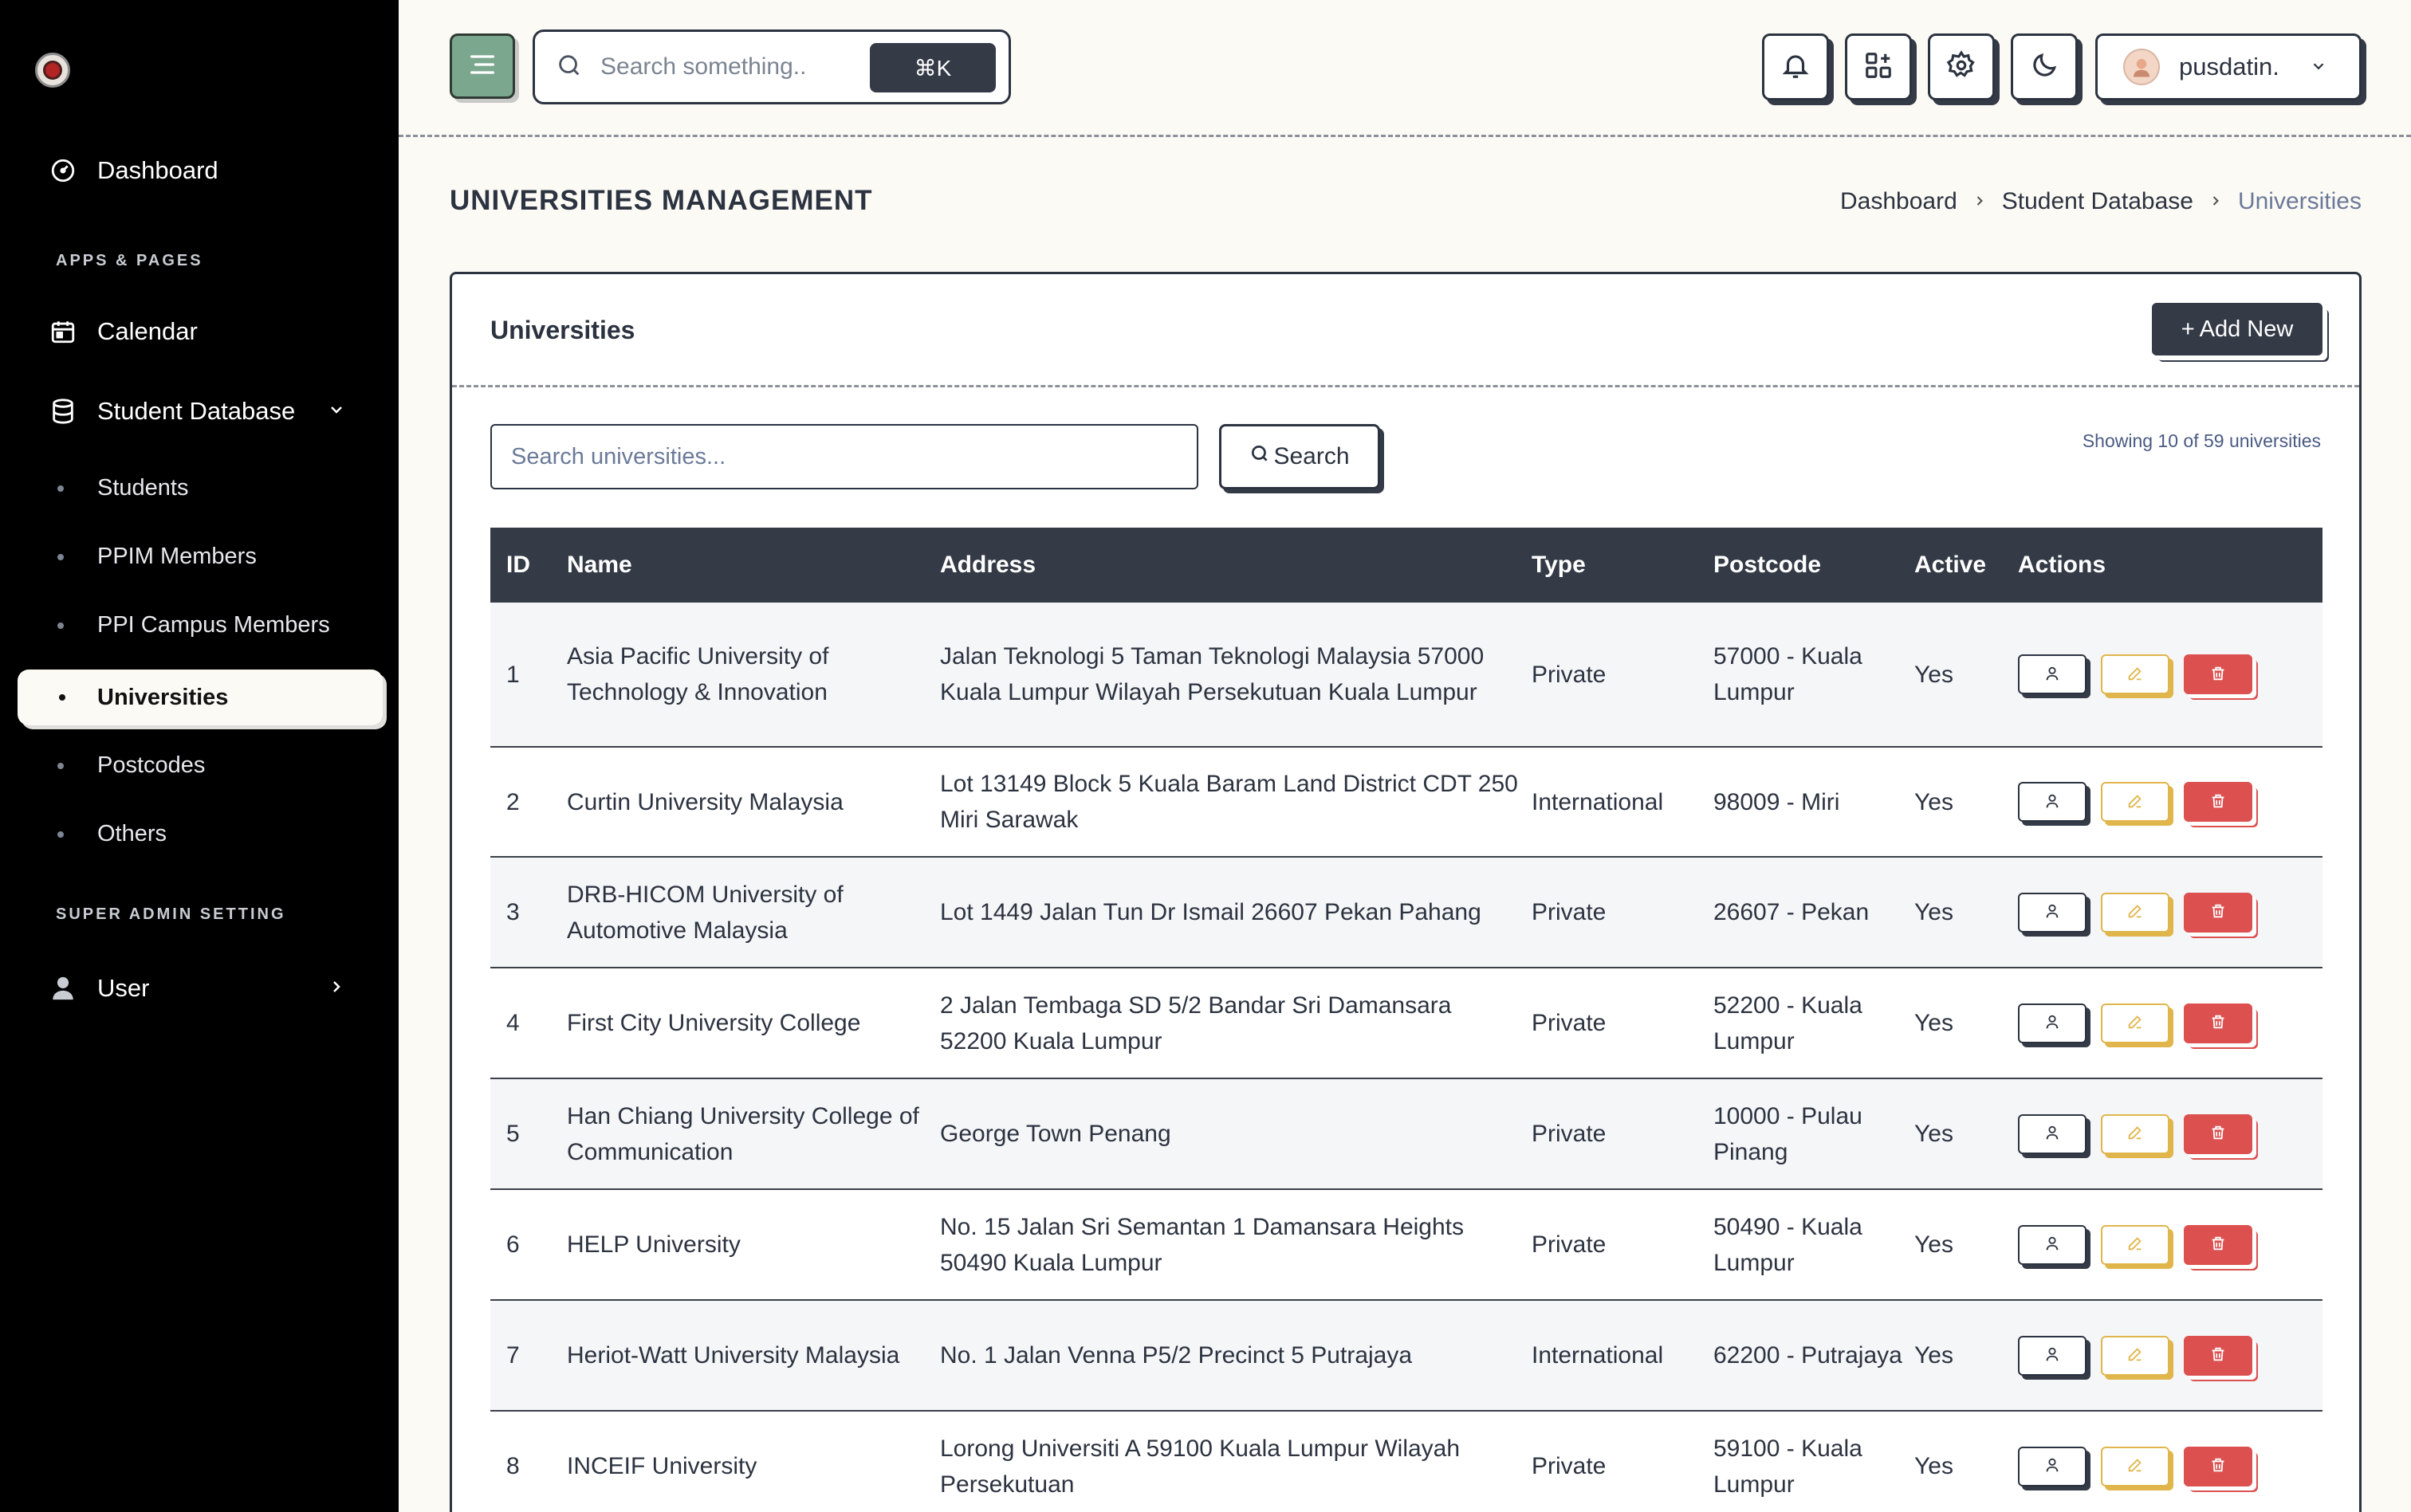  What do you see at coordinates (1311, 456) in the screenshot?
I see `search-button-label: Search` at bounding box center [1311, 456].